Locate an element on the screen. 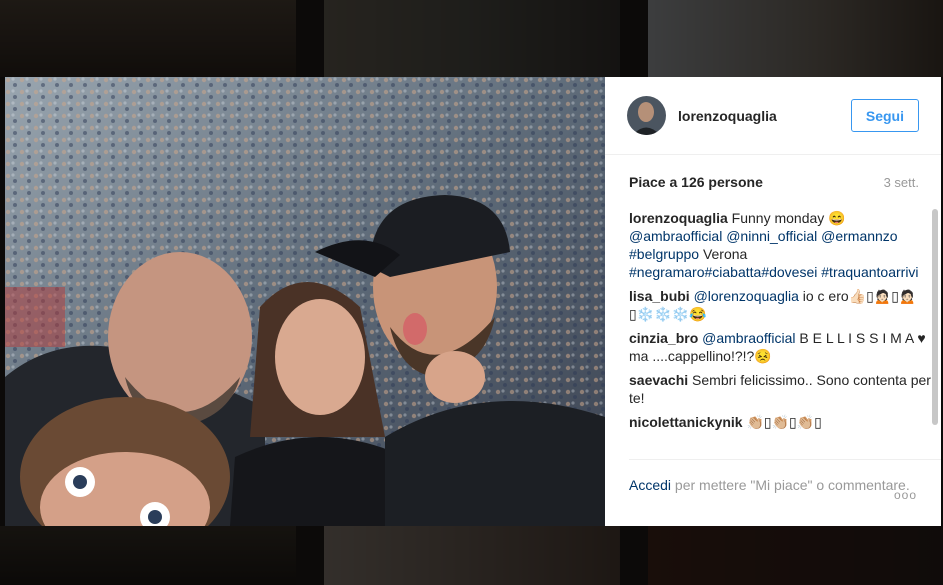  avatar is located at coordinates (646, 115).